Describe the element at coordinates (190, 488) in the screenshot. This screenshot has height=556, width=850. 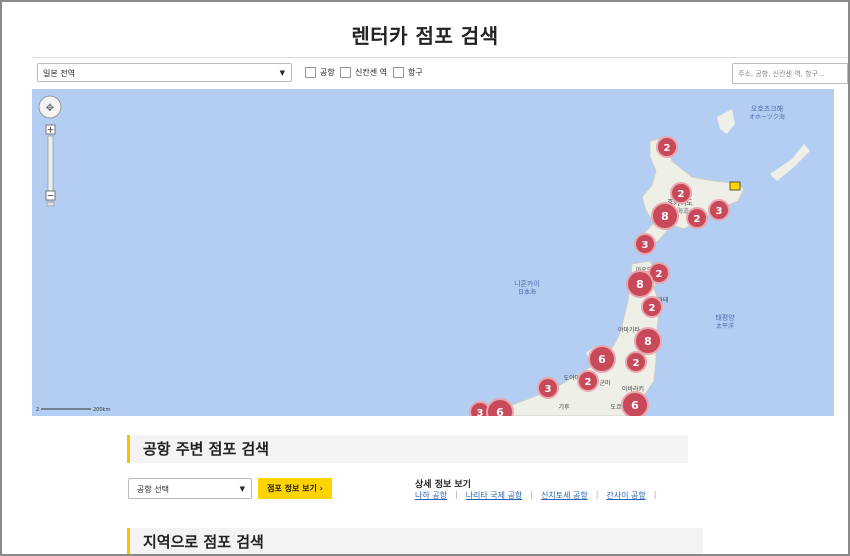
I see `airport-select: 공항 선택 ▼` at that location.